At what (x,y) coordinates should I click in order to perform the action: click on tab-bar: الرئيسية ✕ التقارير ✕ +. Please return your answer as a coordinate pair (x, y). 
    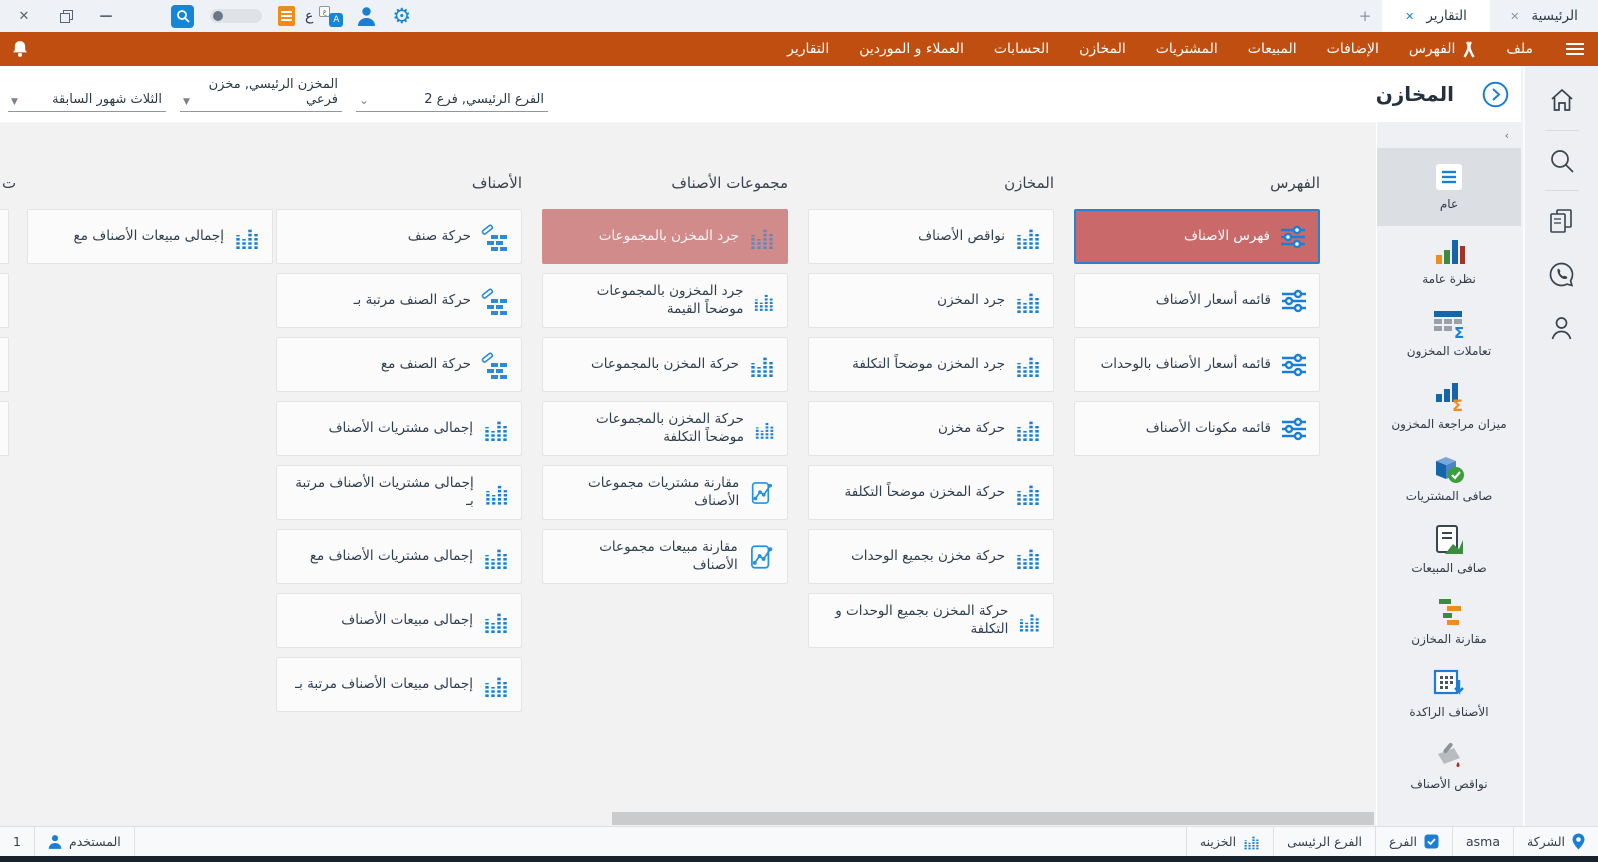
    Looking at the image, I should click on (1473, 16).